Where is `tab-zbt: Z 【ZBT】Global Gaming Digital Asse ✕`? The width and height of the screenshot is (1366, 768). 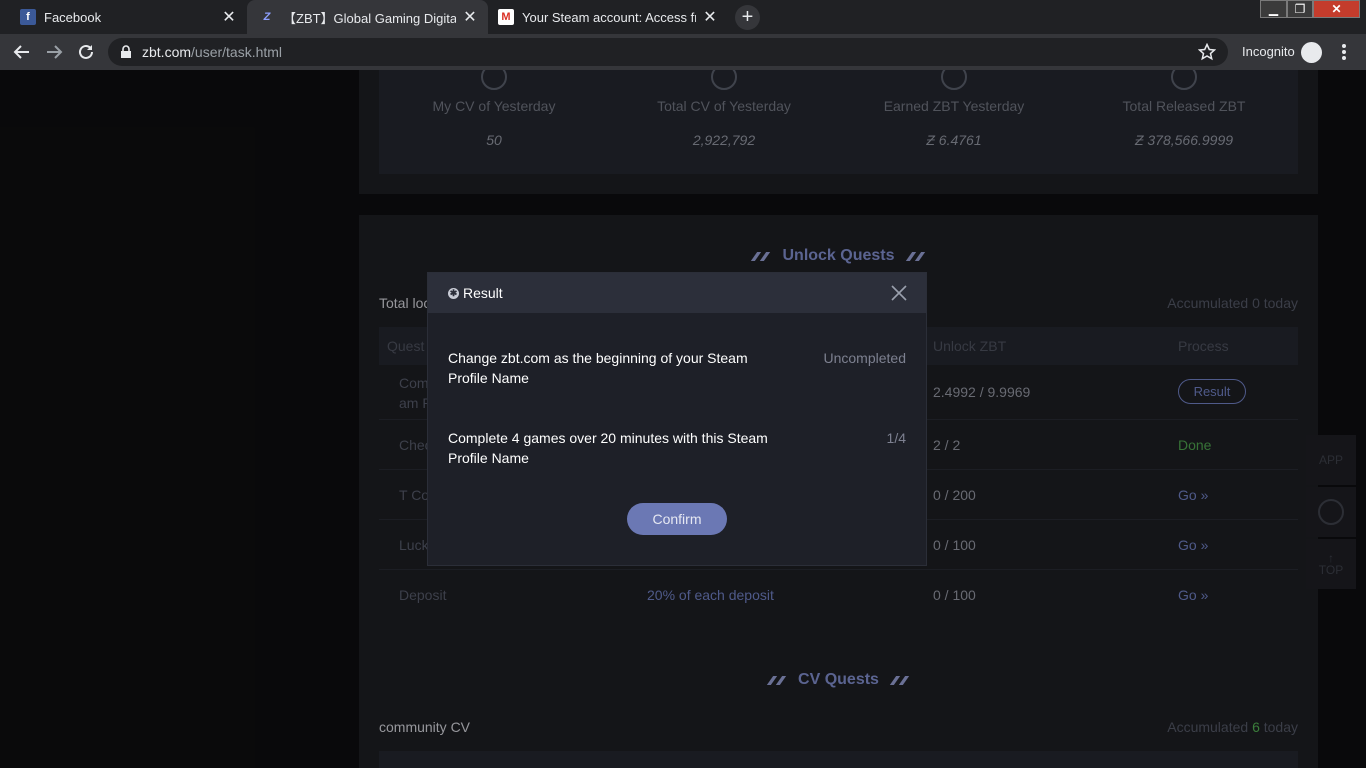
tab-zbt: Z 【ZBT】Global Gaming Digital Asse ✕ is located at coordinates (367, 17).